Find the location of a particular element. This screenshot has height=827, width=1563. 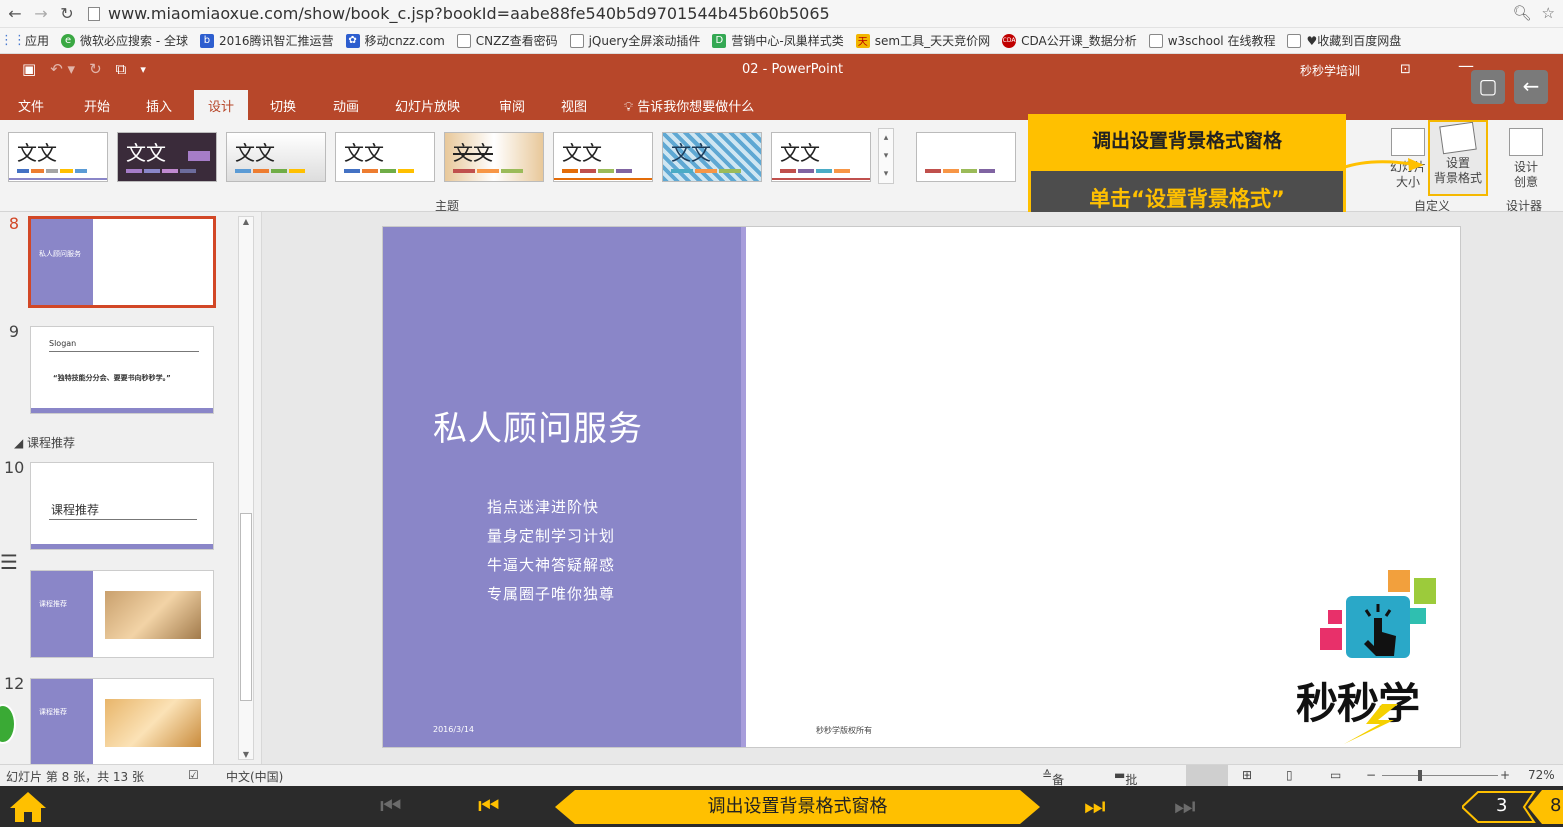

theme-dark: 文文 is located at coordinates (167, 157).